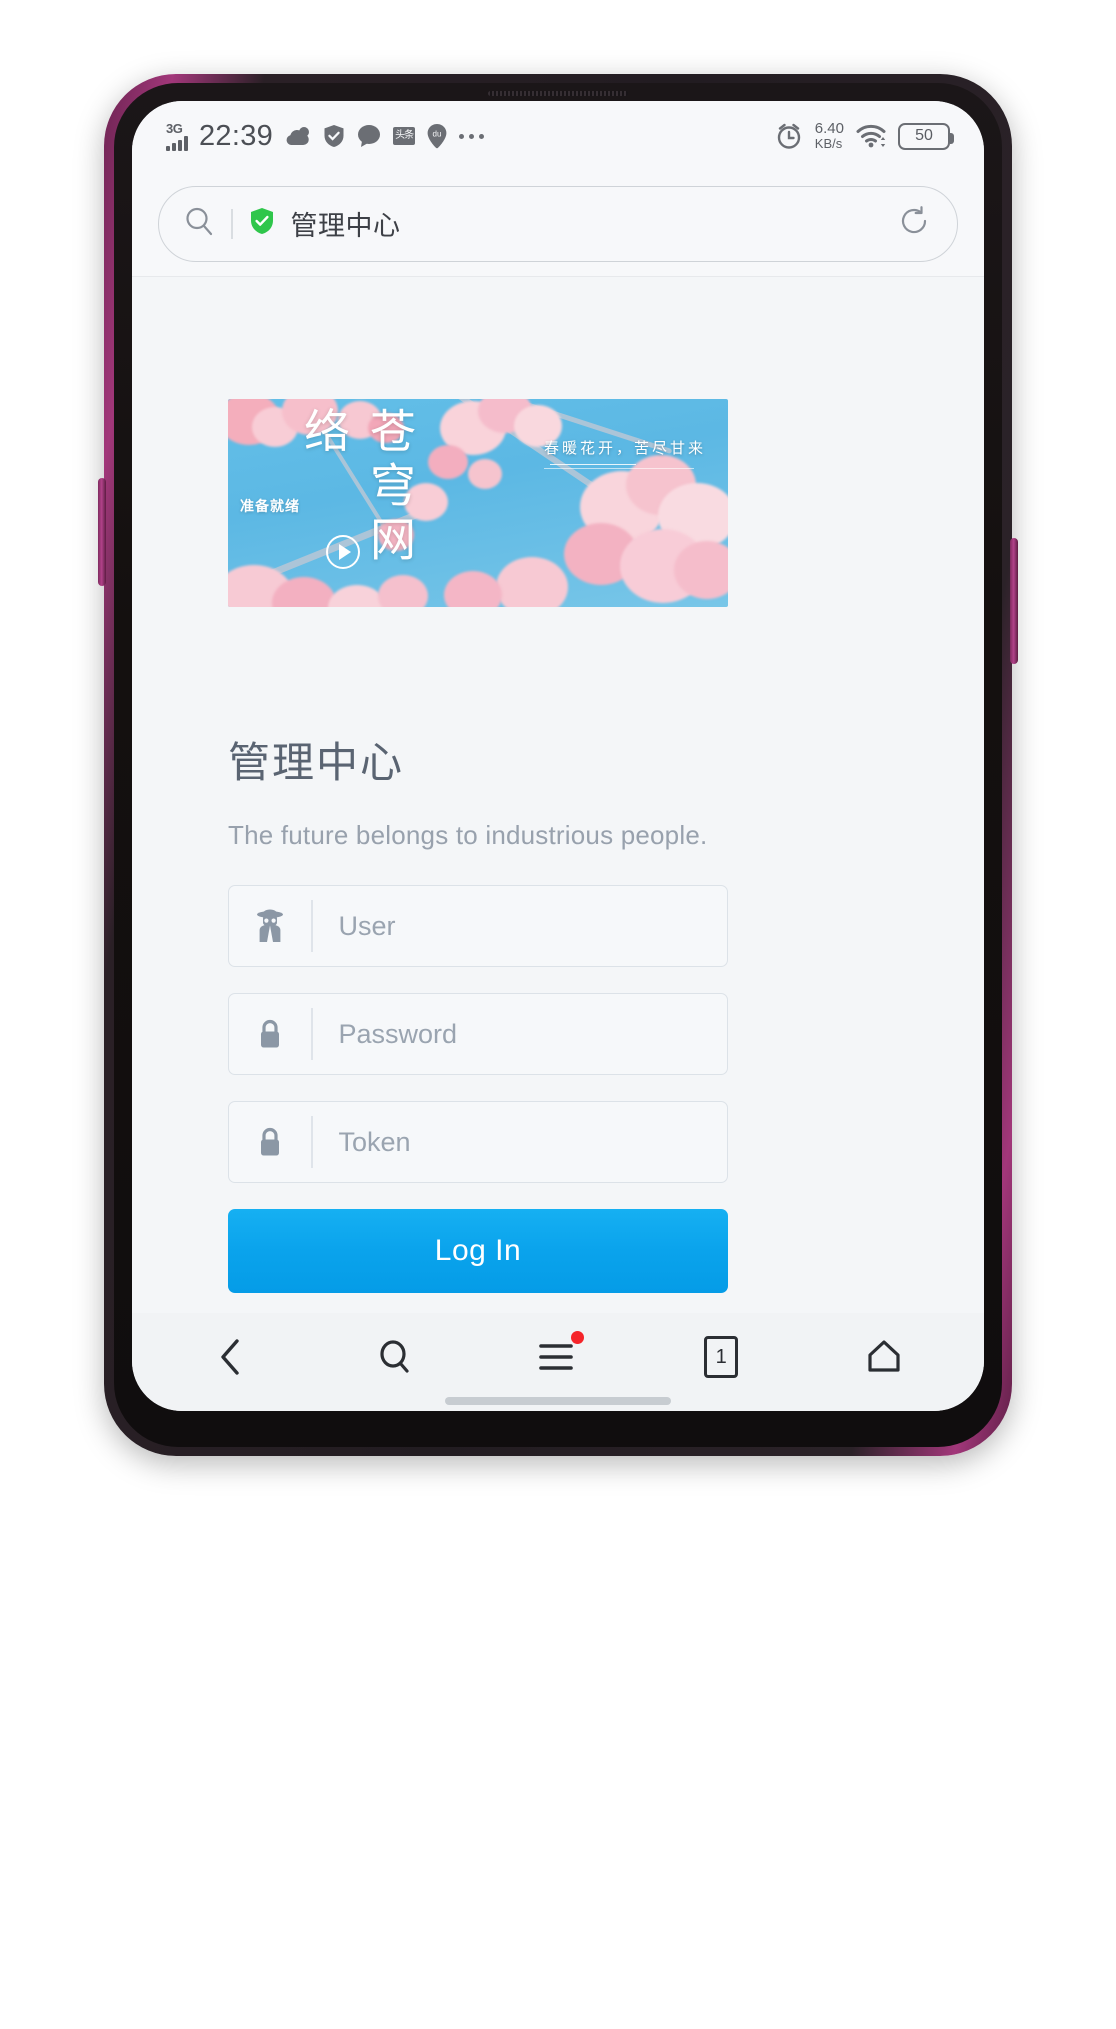 The image size is (1116, 2029). What do you see at coordinates (345, 226) in the screenshot?
I see `address-bar-title: 管理中心` at bounding box center [345, 226].